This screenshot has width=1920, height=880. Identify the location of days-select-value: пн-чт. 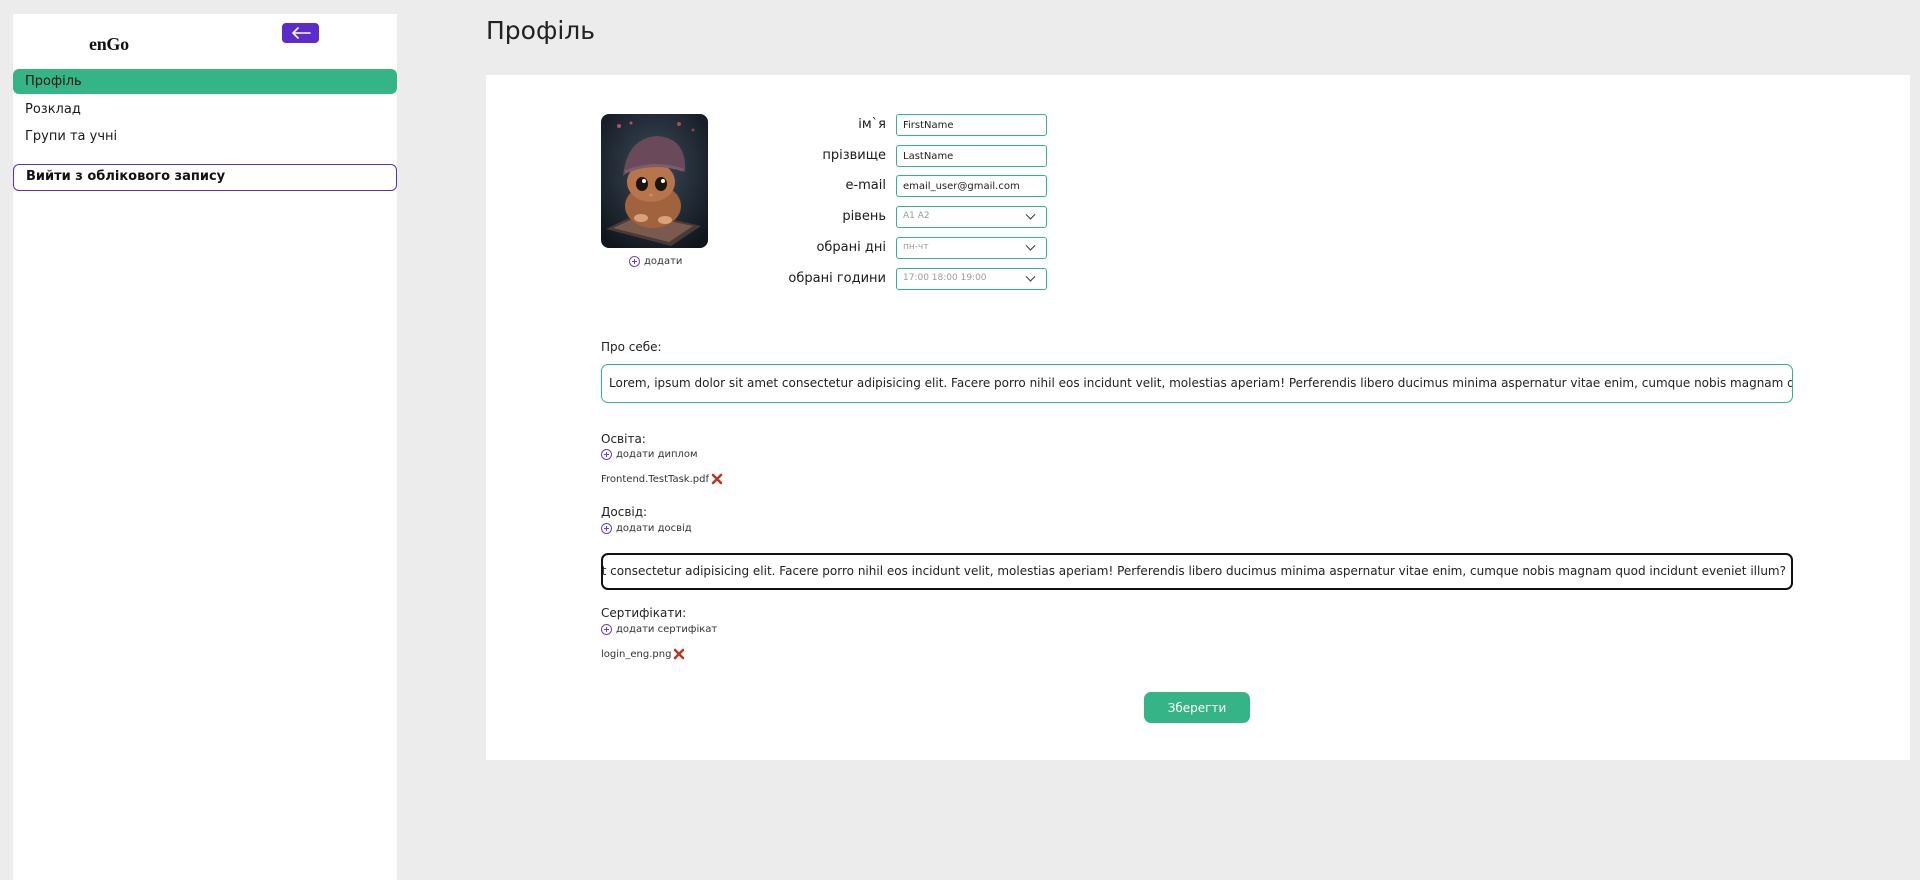
(916, 247).